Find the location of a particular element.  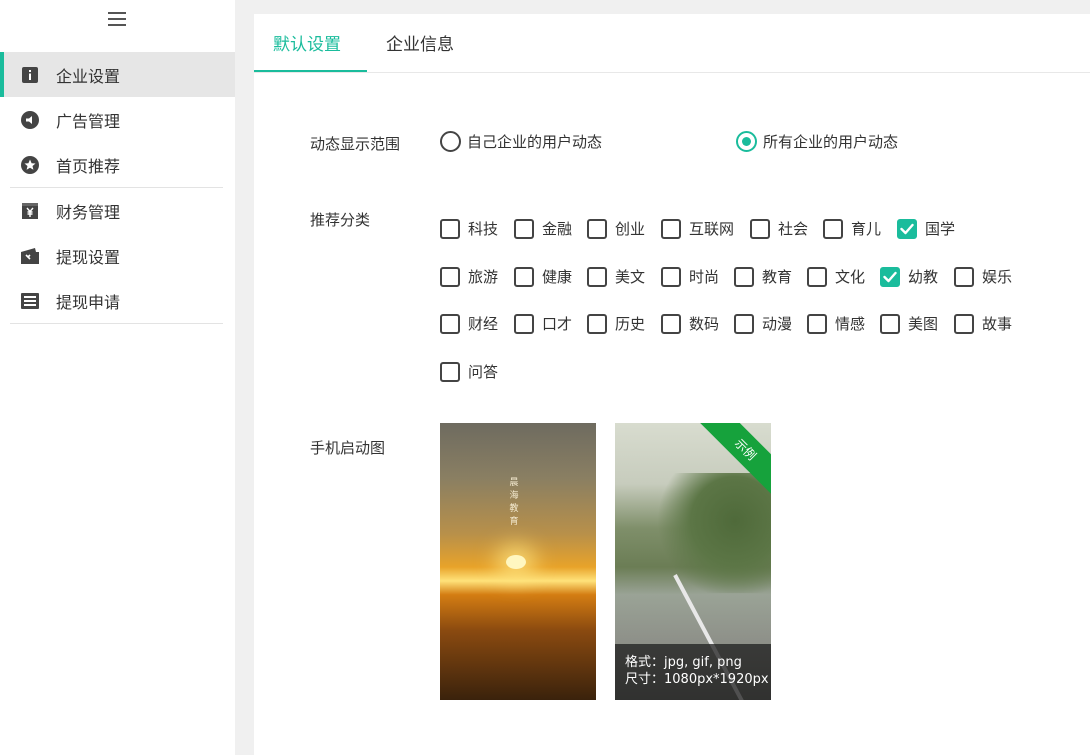

category-label: 推荐分类 is located at coordinates (340, 220).